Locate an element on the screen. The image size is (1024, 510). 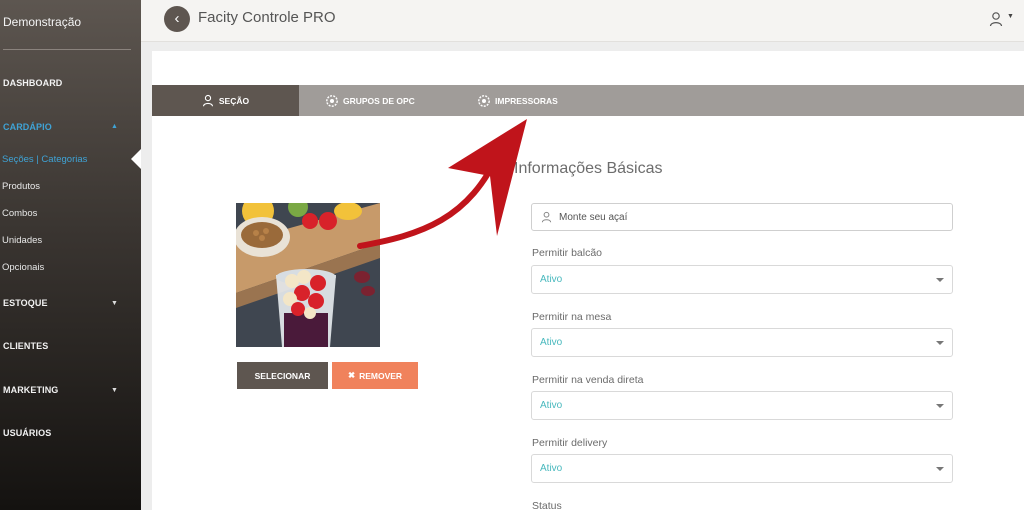
field-label-permitir-na-mesa: Permitir na mesa is located at coordinates (572, 317).